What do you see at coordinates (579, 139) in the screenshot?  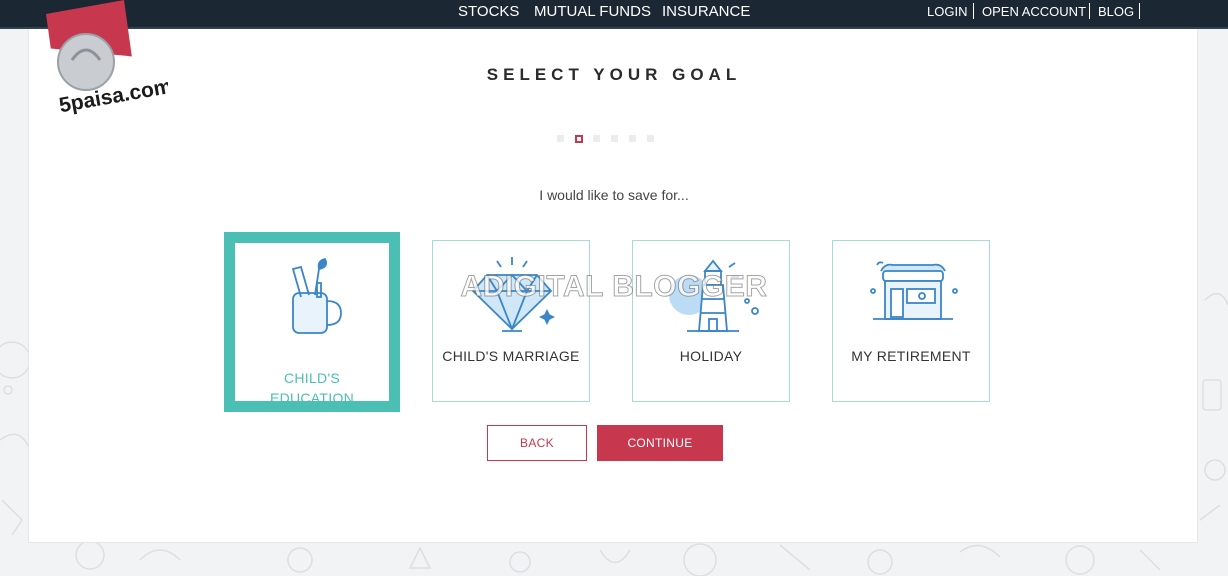 I see `step-dot-active` at bounding box center [579, 139].